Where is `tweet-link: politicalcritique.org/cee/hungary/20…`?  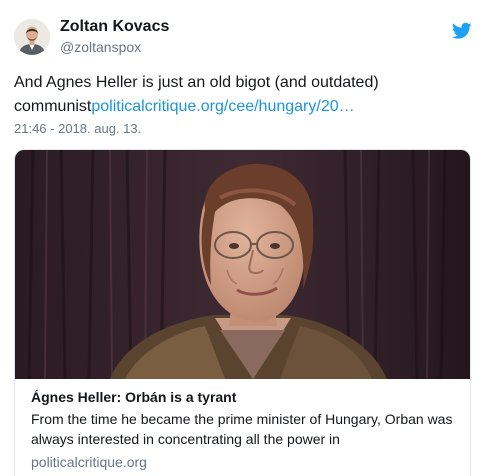
tweet-link: politicalcritique.org/cee/hungary/20… is located at coordinates (222, 106).